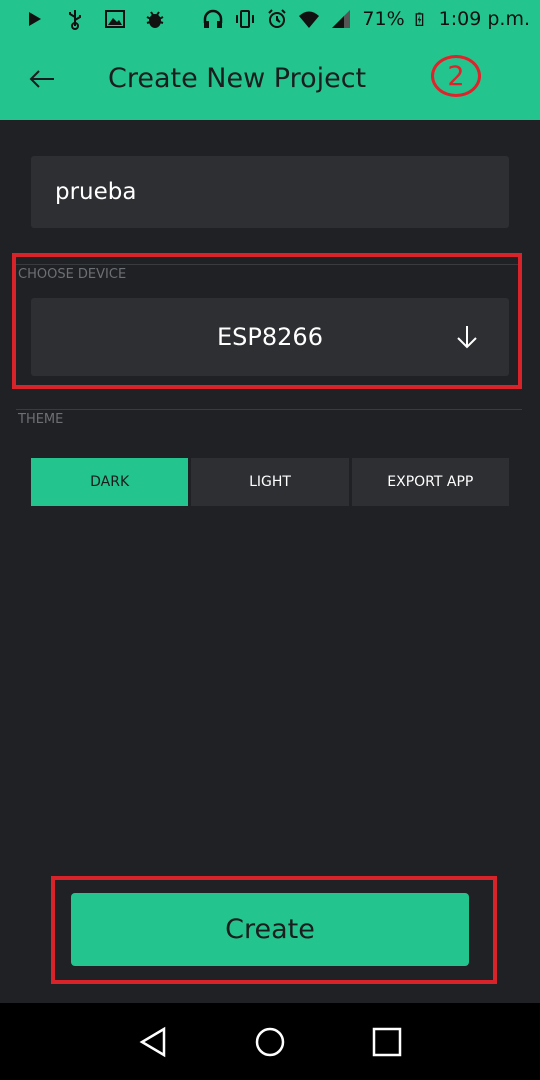  Describe the element at coordinates (270, 192) in the screenshot. I see `project-name-input: prueba` at that location.